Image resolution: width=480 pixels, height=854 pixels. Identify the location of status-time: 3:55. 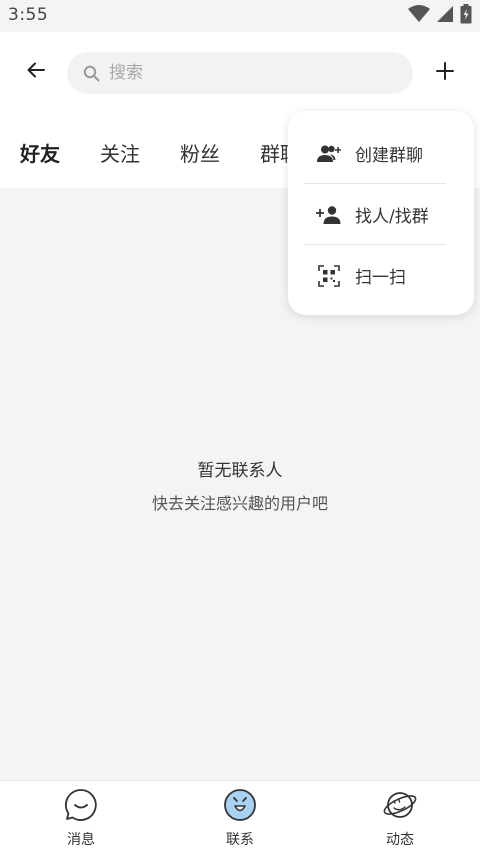
(28, 15).